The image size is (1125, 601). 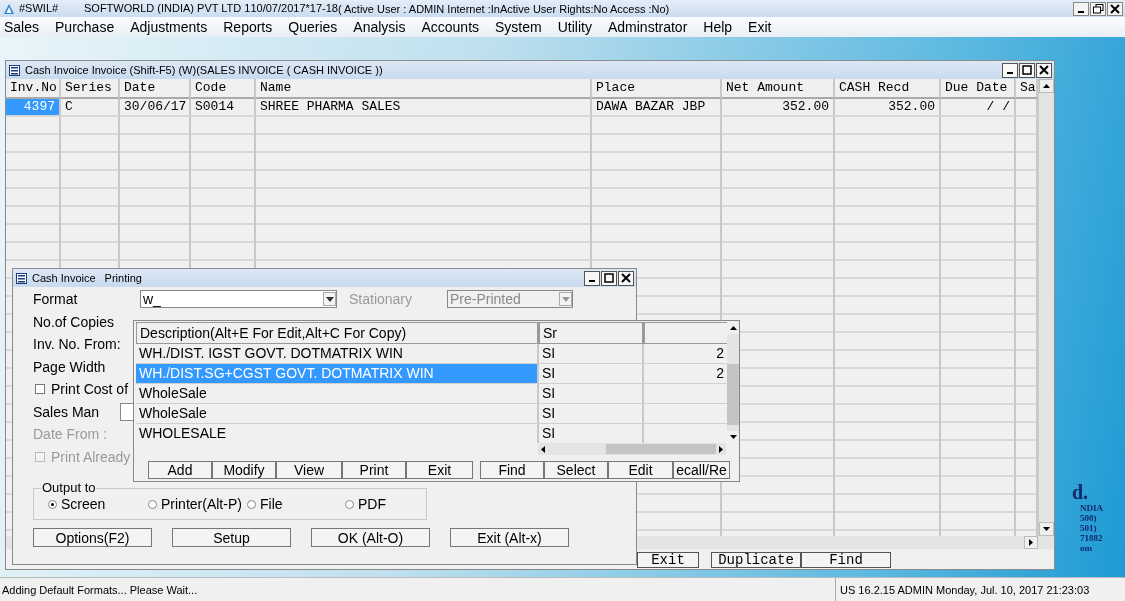 What do you see at coordinates (90, 108) in the screenshot?
I see `table-cell: C` at bounding box center [90, 108].